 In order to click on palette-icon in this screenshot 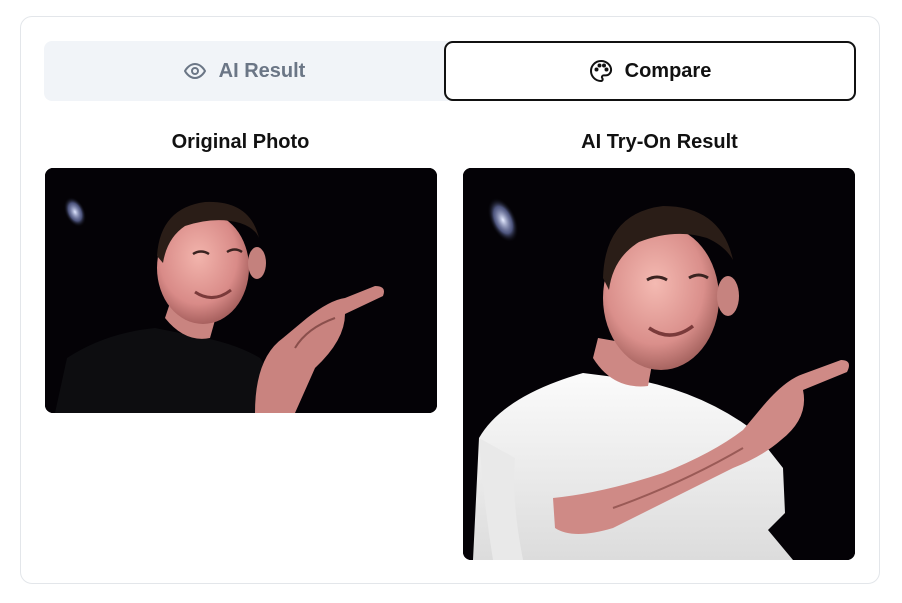, I will do `click(601, 71)`.